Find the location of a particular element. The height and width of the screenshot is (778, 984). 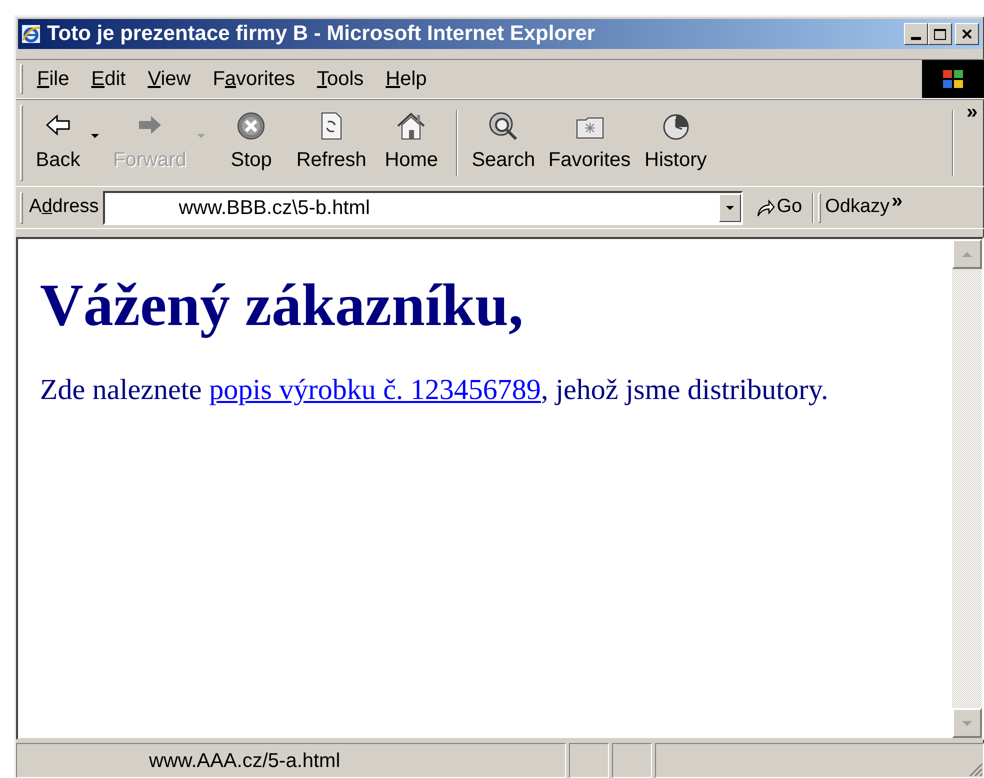

scrollbar is located at coordinates (967, 488).